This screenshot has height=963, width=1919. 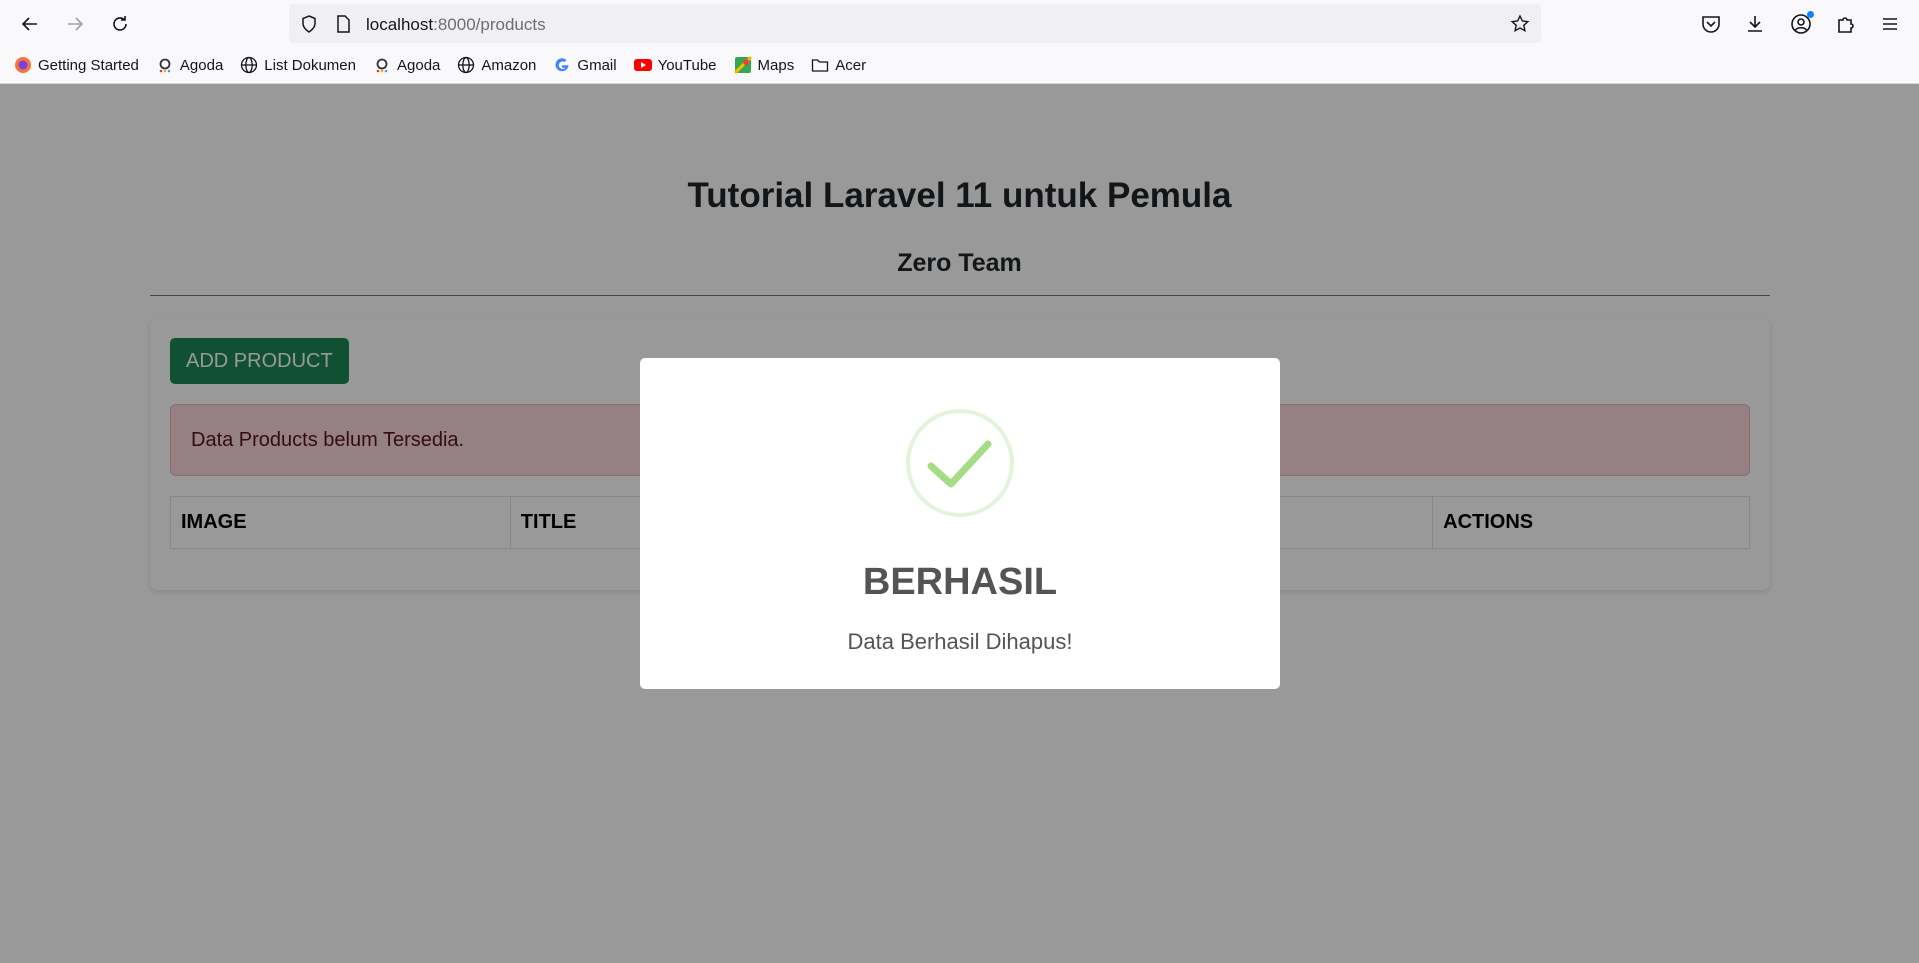 I want to click on bookmark-label: Acer, so click(x=851, y=65).